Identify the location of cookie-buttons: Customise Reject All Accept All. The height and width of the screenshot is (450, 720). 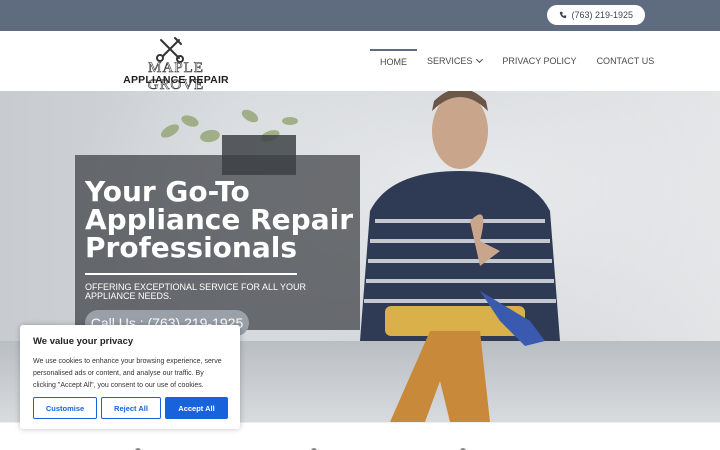
(130, 408).